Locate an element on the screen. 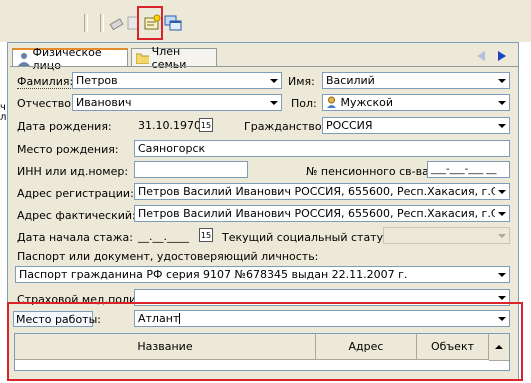 This screenshot has height=383, width=531. fact-address-label: Адрес фактический: is located at coordinates (76, 215).